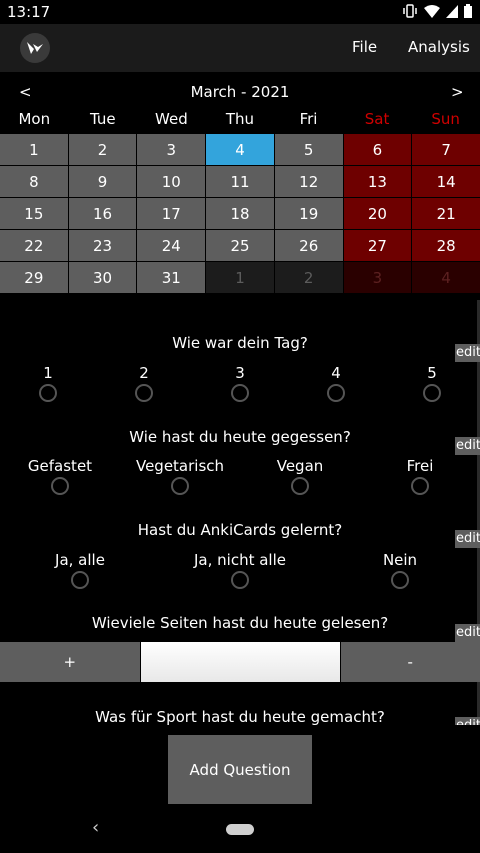 Image resolution: width=480 pixels, height=853 pixels. I want to click on day-cell-weekend: 13, so click(377, 181).